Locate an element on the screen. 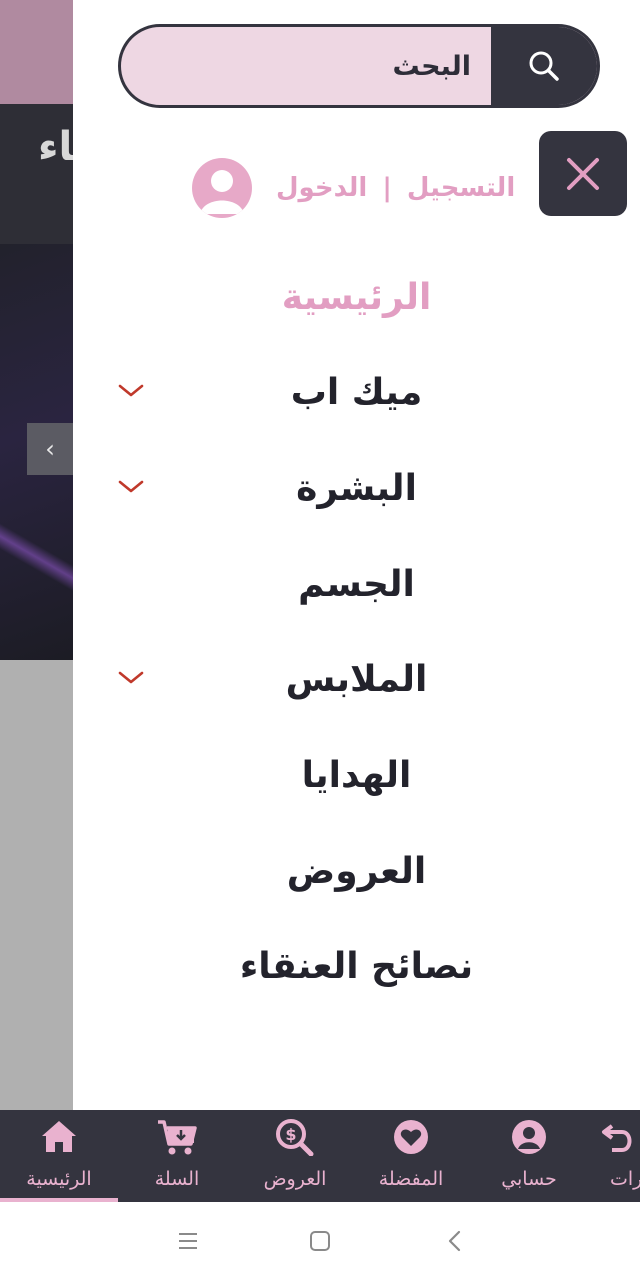  nav-offers: $ العروض is located at coordinates (295, 1156).